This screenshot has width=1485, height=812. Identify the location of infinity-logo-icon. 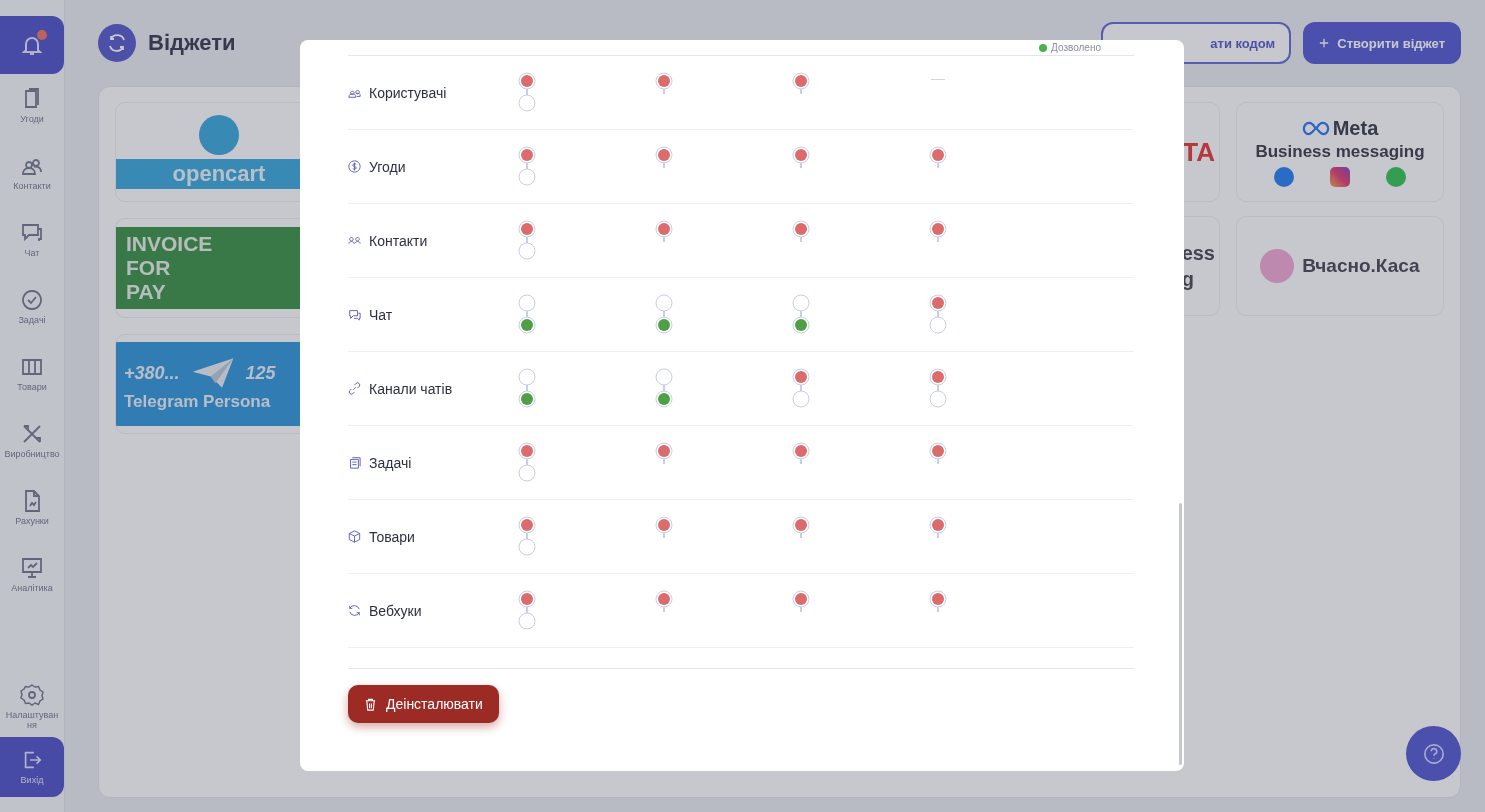
(1315, 128).